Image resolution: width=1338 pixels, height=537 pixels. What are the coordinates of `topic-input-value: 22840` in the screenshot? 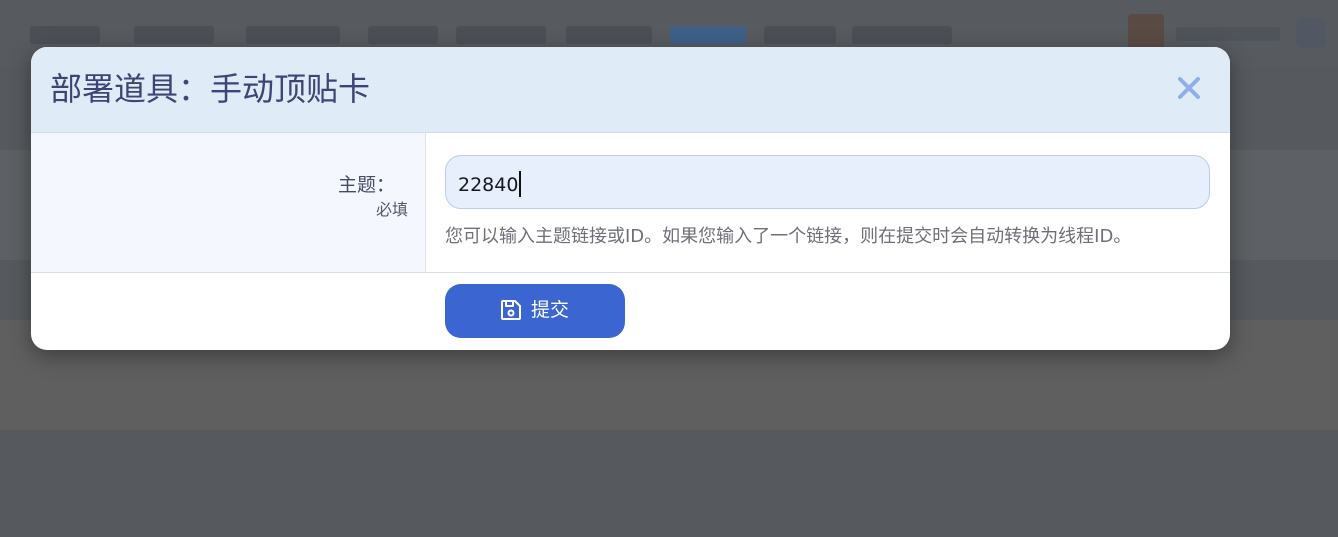 It's located at (490, 184).